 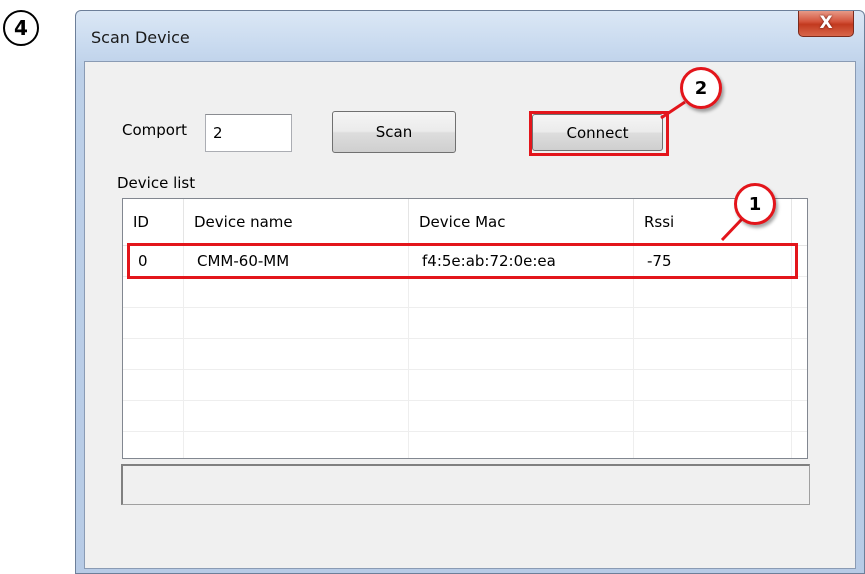 What do you see at coordinates (153, 222) in the screenshot?
I see `column-header-id: ID` at bounding box center [153, 222].